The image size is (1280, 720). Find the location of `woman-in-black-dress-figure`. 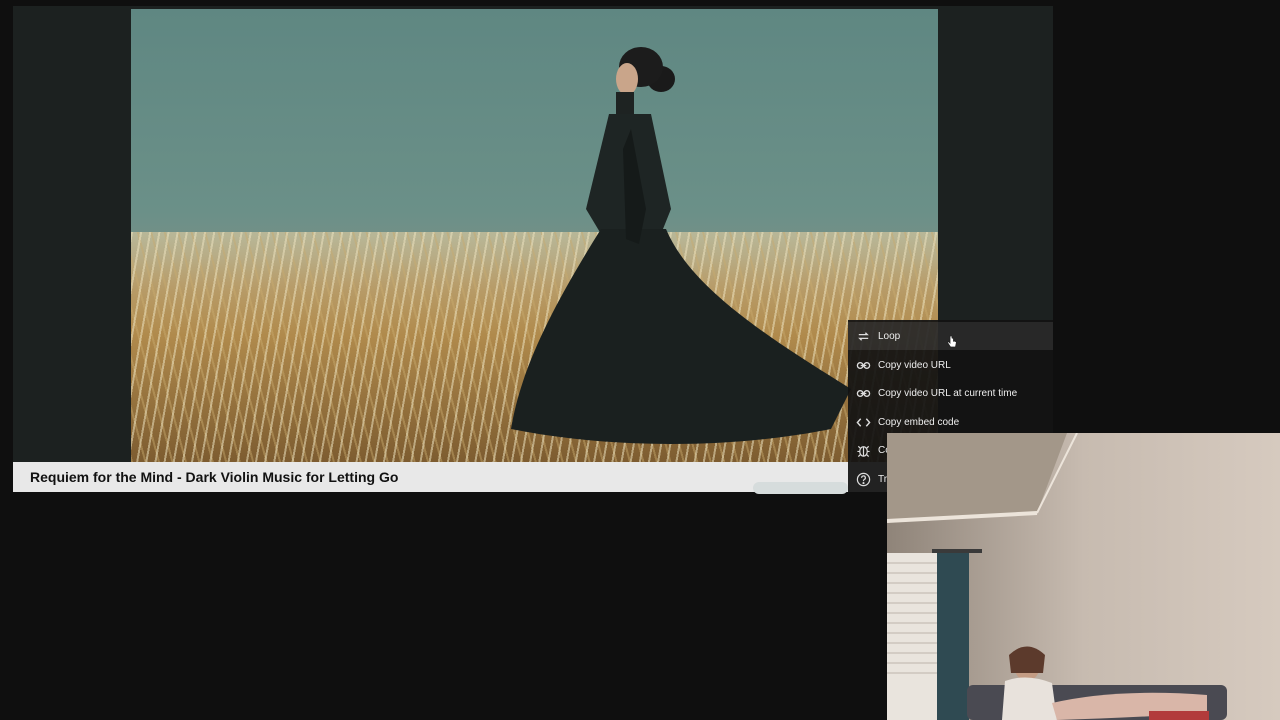

woman-in-black-dress-figure is located at coordinates (681, 245).